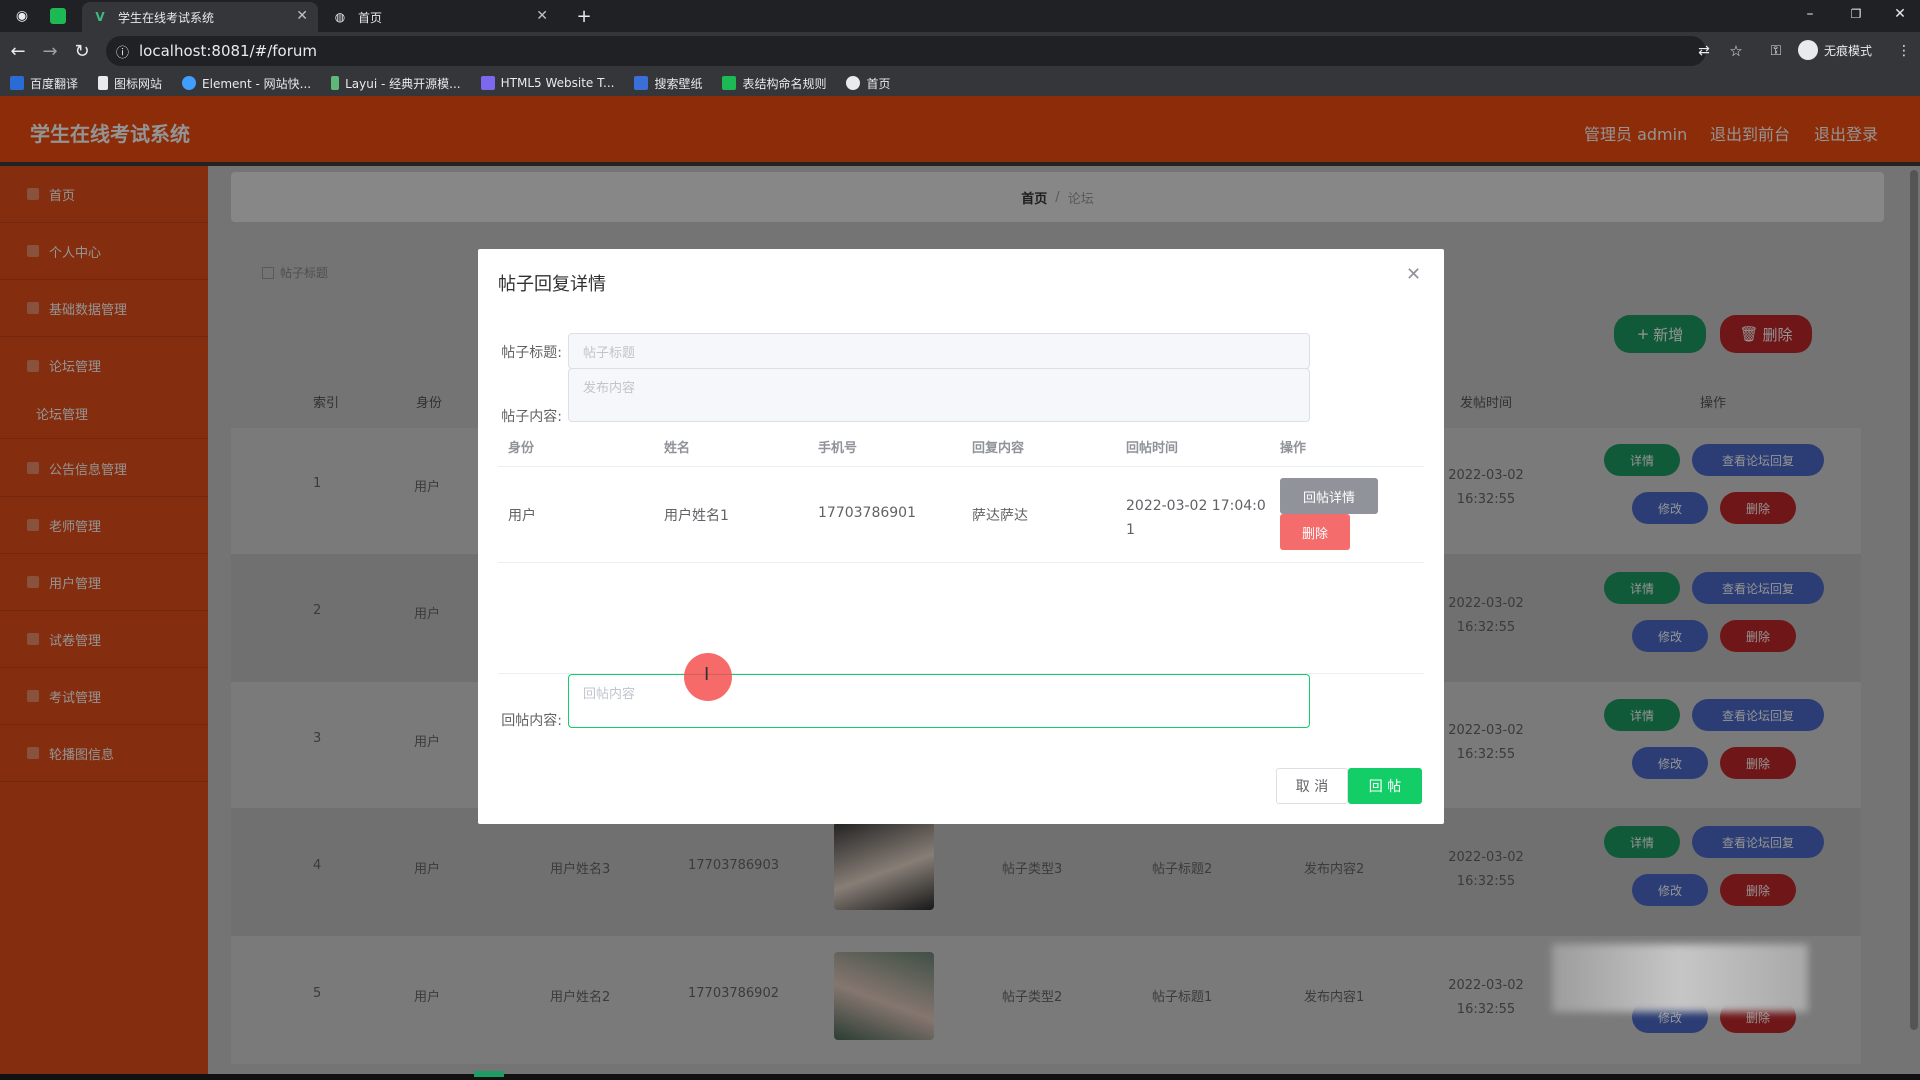 This screenshot has width=1920, height=1080. I want to click on th-time: 回帖时间, so click(1152, 448).